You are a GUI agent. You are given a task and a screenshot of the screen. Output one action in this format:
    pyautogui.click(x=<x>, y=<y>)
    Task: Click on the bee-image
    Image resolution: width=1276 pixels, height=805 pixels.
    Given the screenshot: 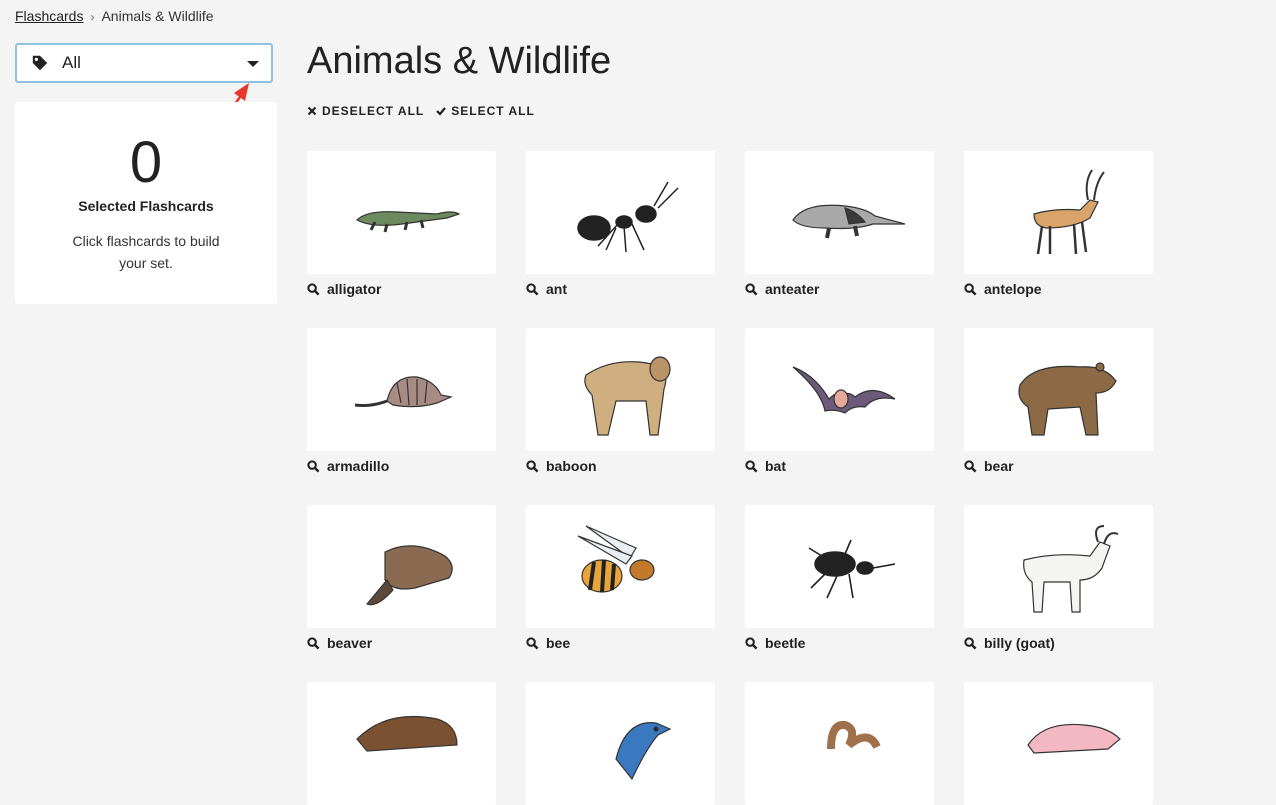 What is the action you would take?
    pyautogui.click(x=620, y=566)
    